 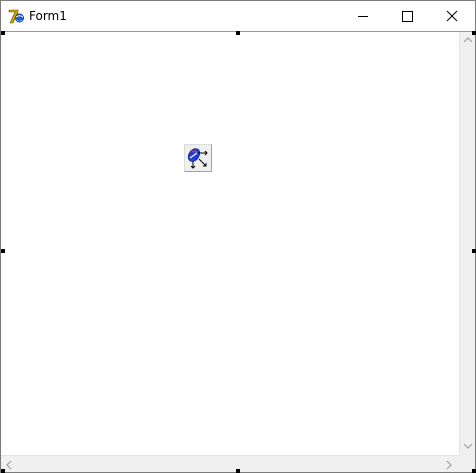 What do you see at coordinates (474, 471) in the screenshot?
I see `resize-handle-bottom-right` at bounding box center [474, 471].